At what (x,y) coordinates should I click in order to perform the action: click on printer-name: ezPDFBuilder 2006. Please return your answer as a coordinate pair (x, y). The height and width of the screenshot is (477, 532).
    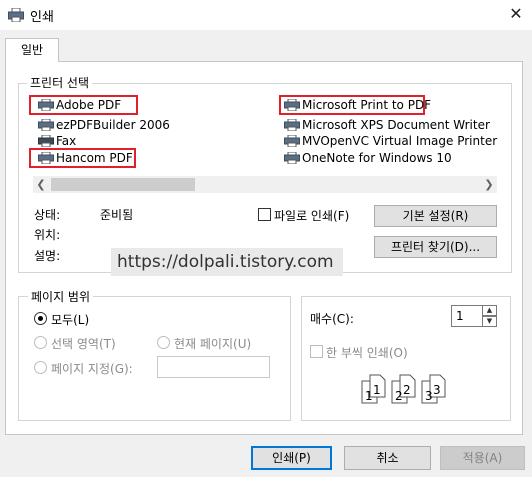
    Looking at the image, I should click on (113, 125).